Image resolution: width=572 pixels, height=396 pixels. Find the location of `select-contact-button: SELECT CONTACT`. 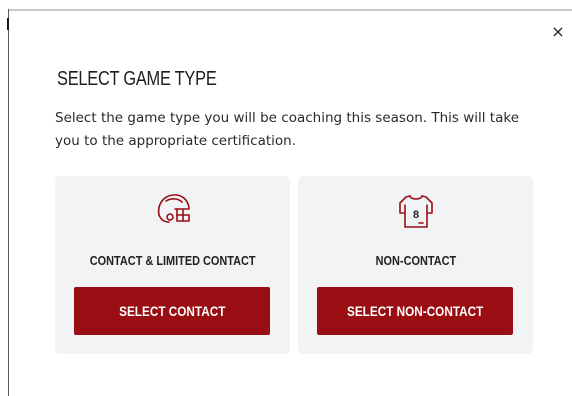

select-contact-button: SELECT CONTACT is located at coordinates (172, 311).